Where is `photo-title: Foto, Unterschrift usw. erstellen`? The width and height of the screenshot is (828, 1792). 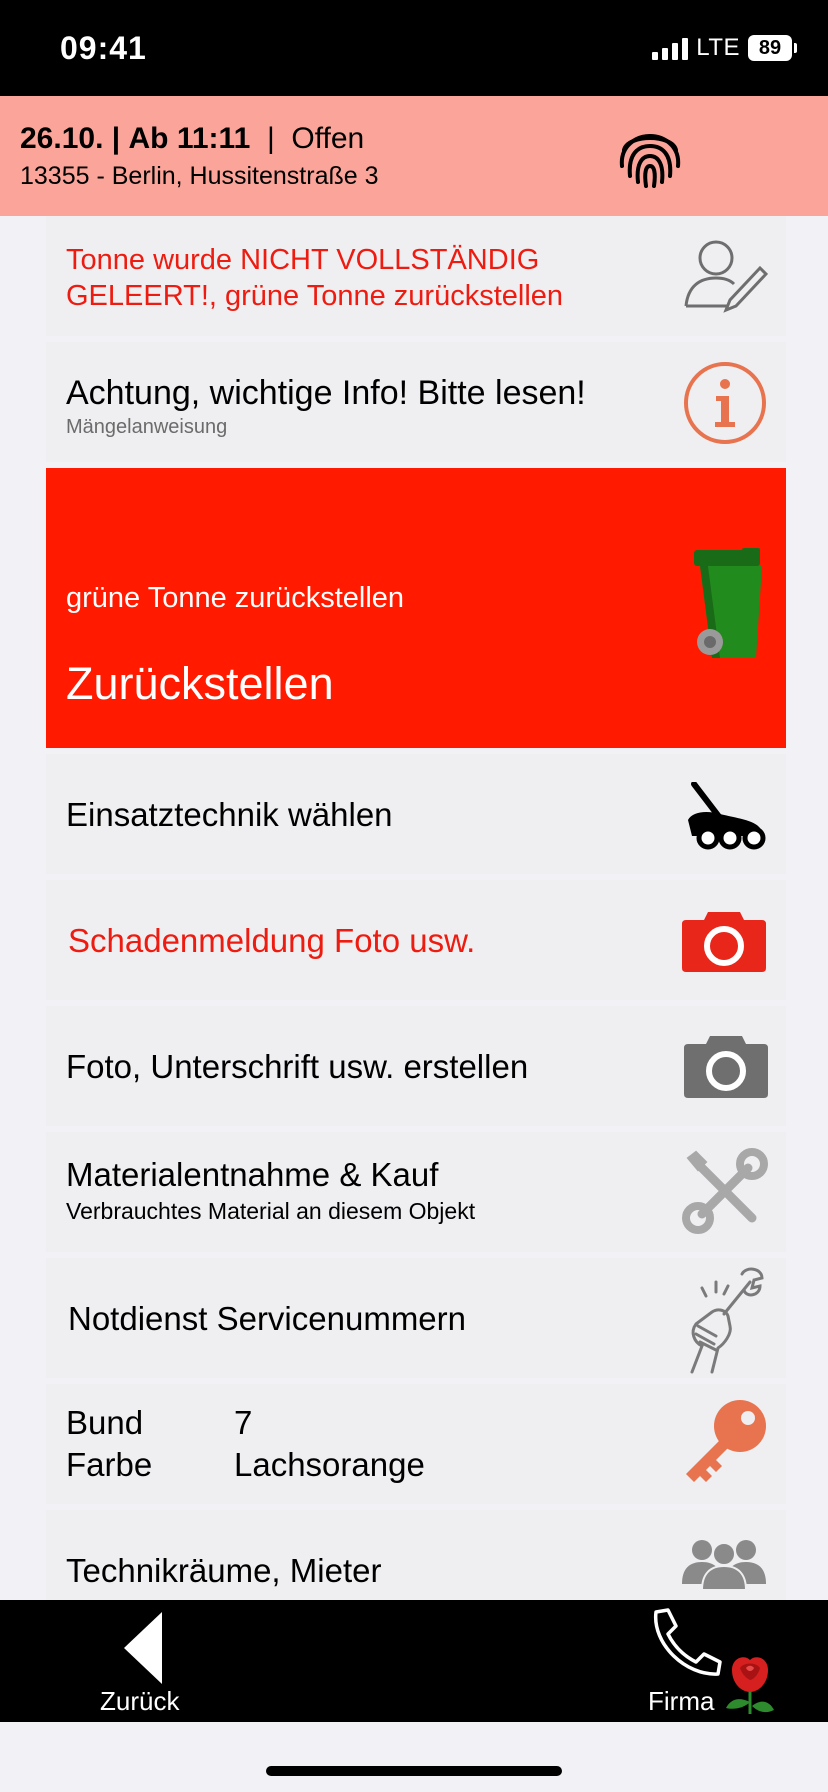
photo-title: Foto, Unterschrift usw. erstellen is located at coordinates (297, 1066).